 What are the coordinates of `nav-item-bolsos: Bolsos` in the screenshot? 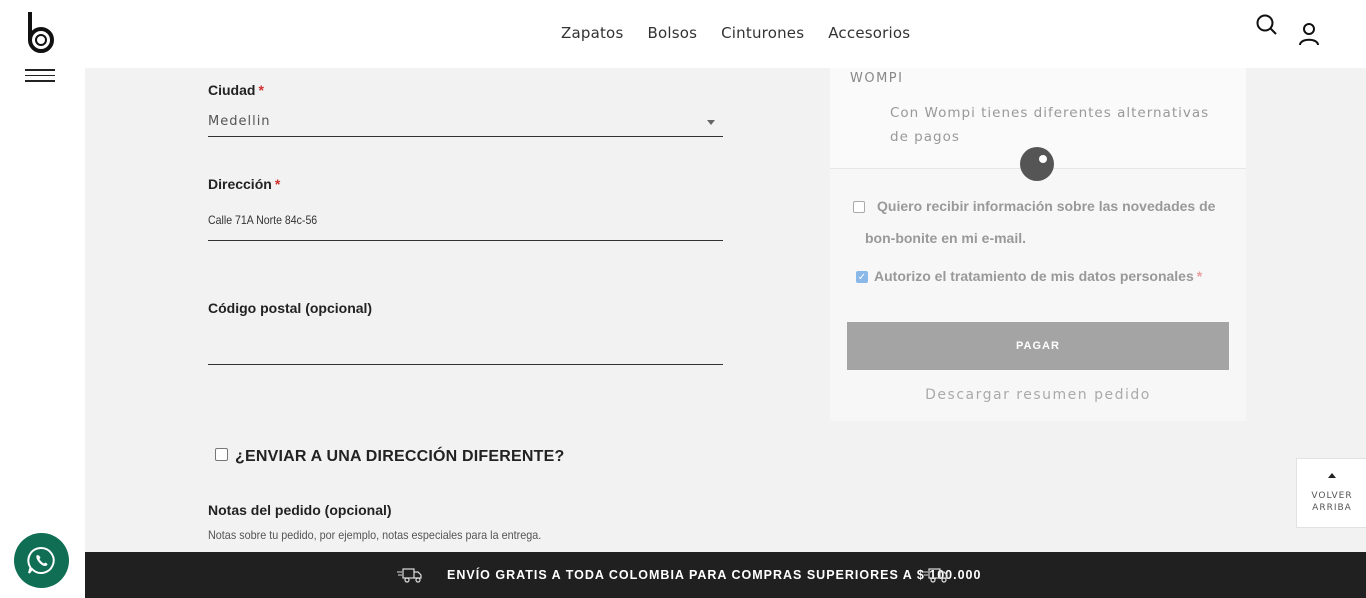 It's located at (672, 33).